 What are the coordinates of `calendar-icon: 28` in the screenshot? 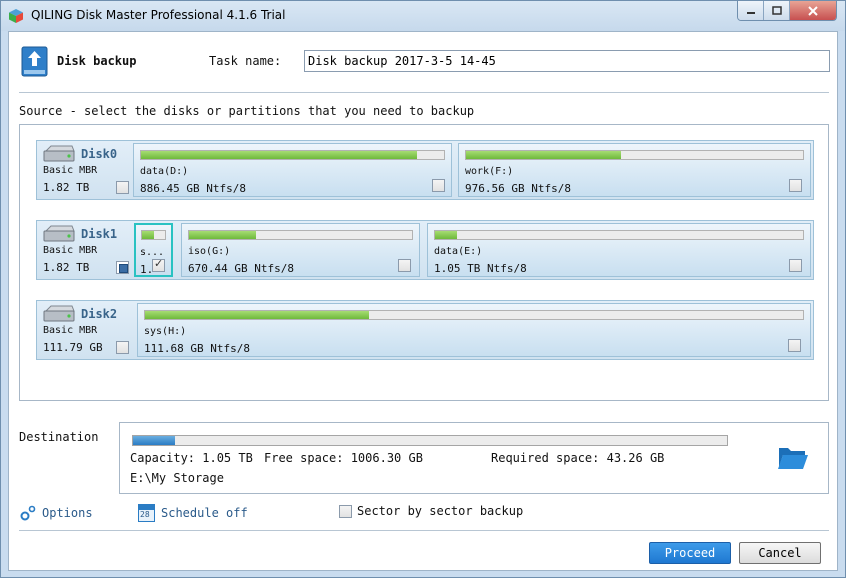 It's located at (146, 513).